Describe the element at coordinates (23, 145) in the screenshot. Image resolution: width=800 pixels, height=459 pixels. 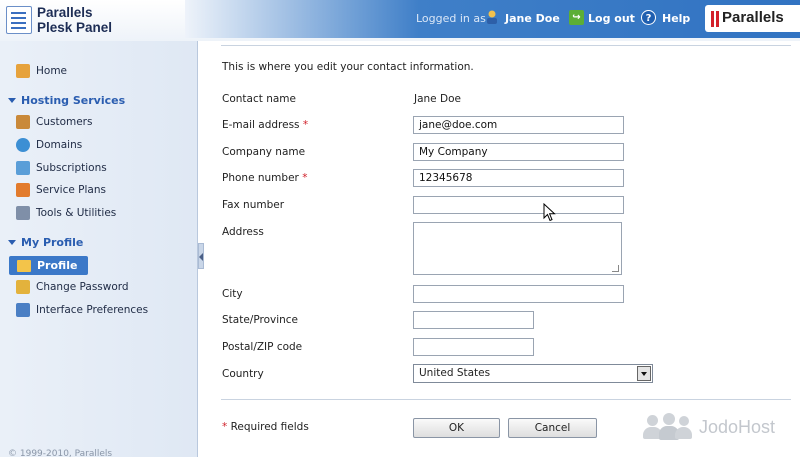
I see `domains-icon` at that location.